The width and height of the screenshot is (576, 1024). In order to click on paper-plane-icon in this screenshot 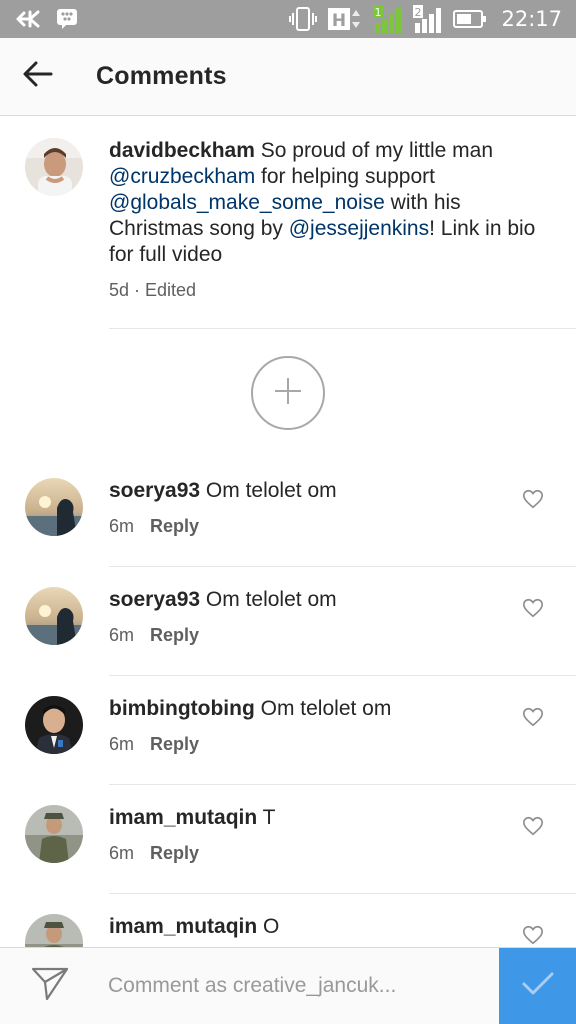, I will do `click(50, 986)`.